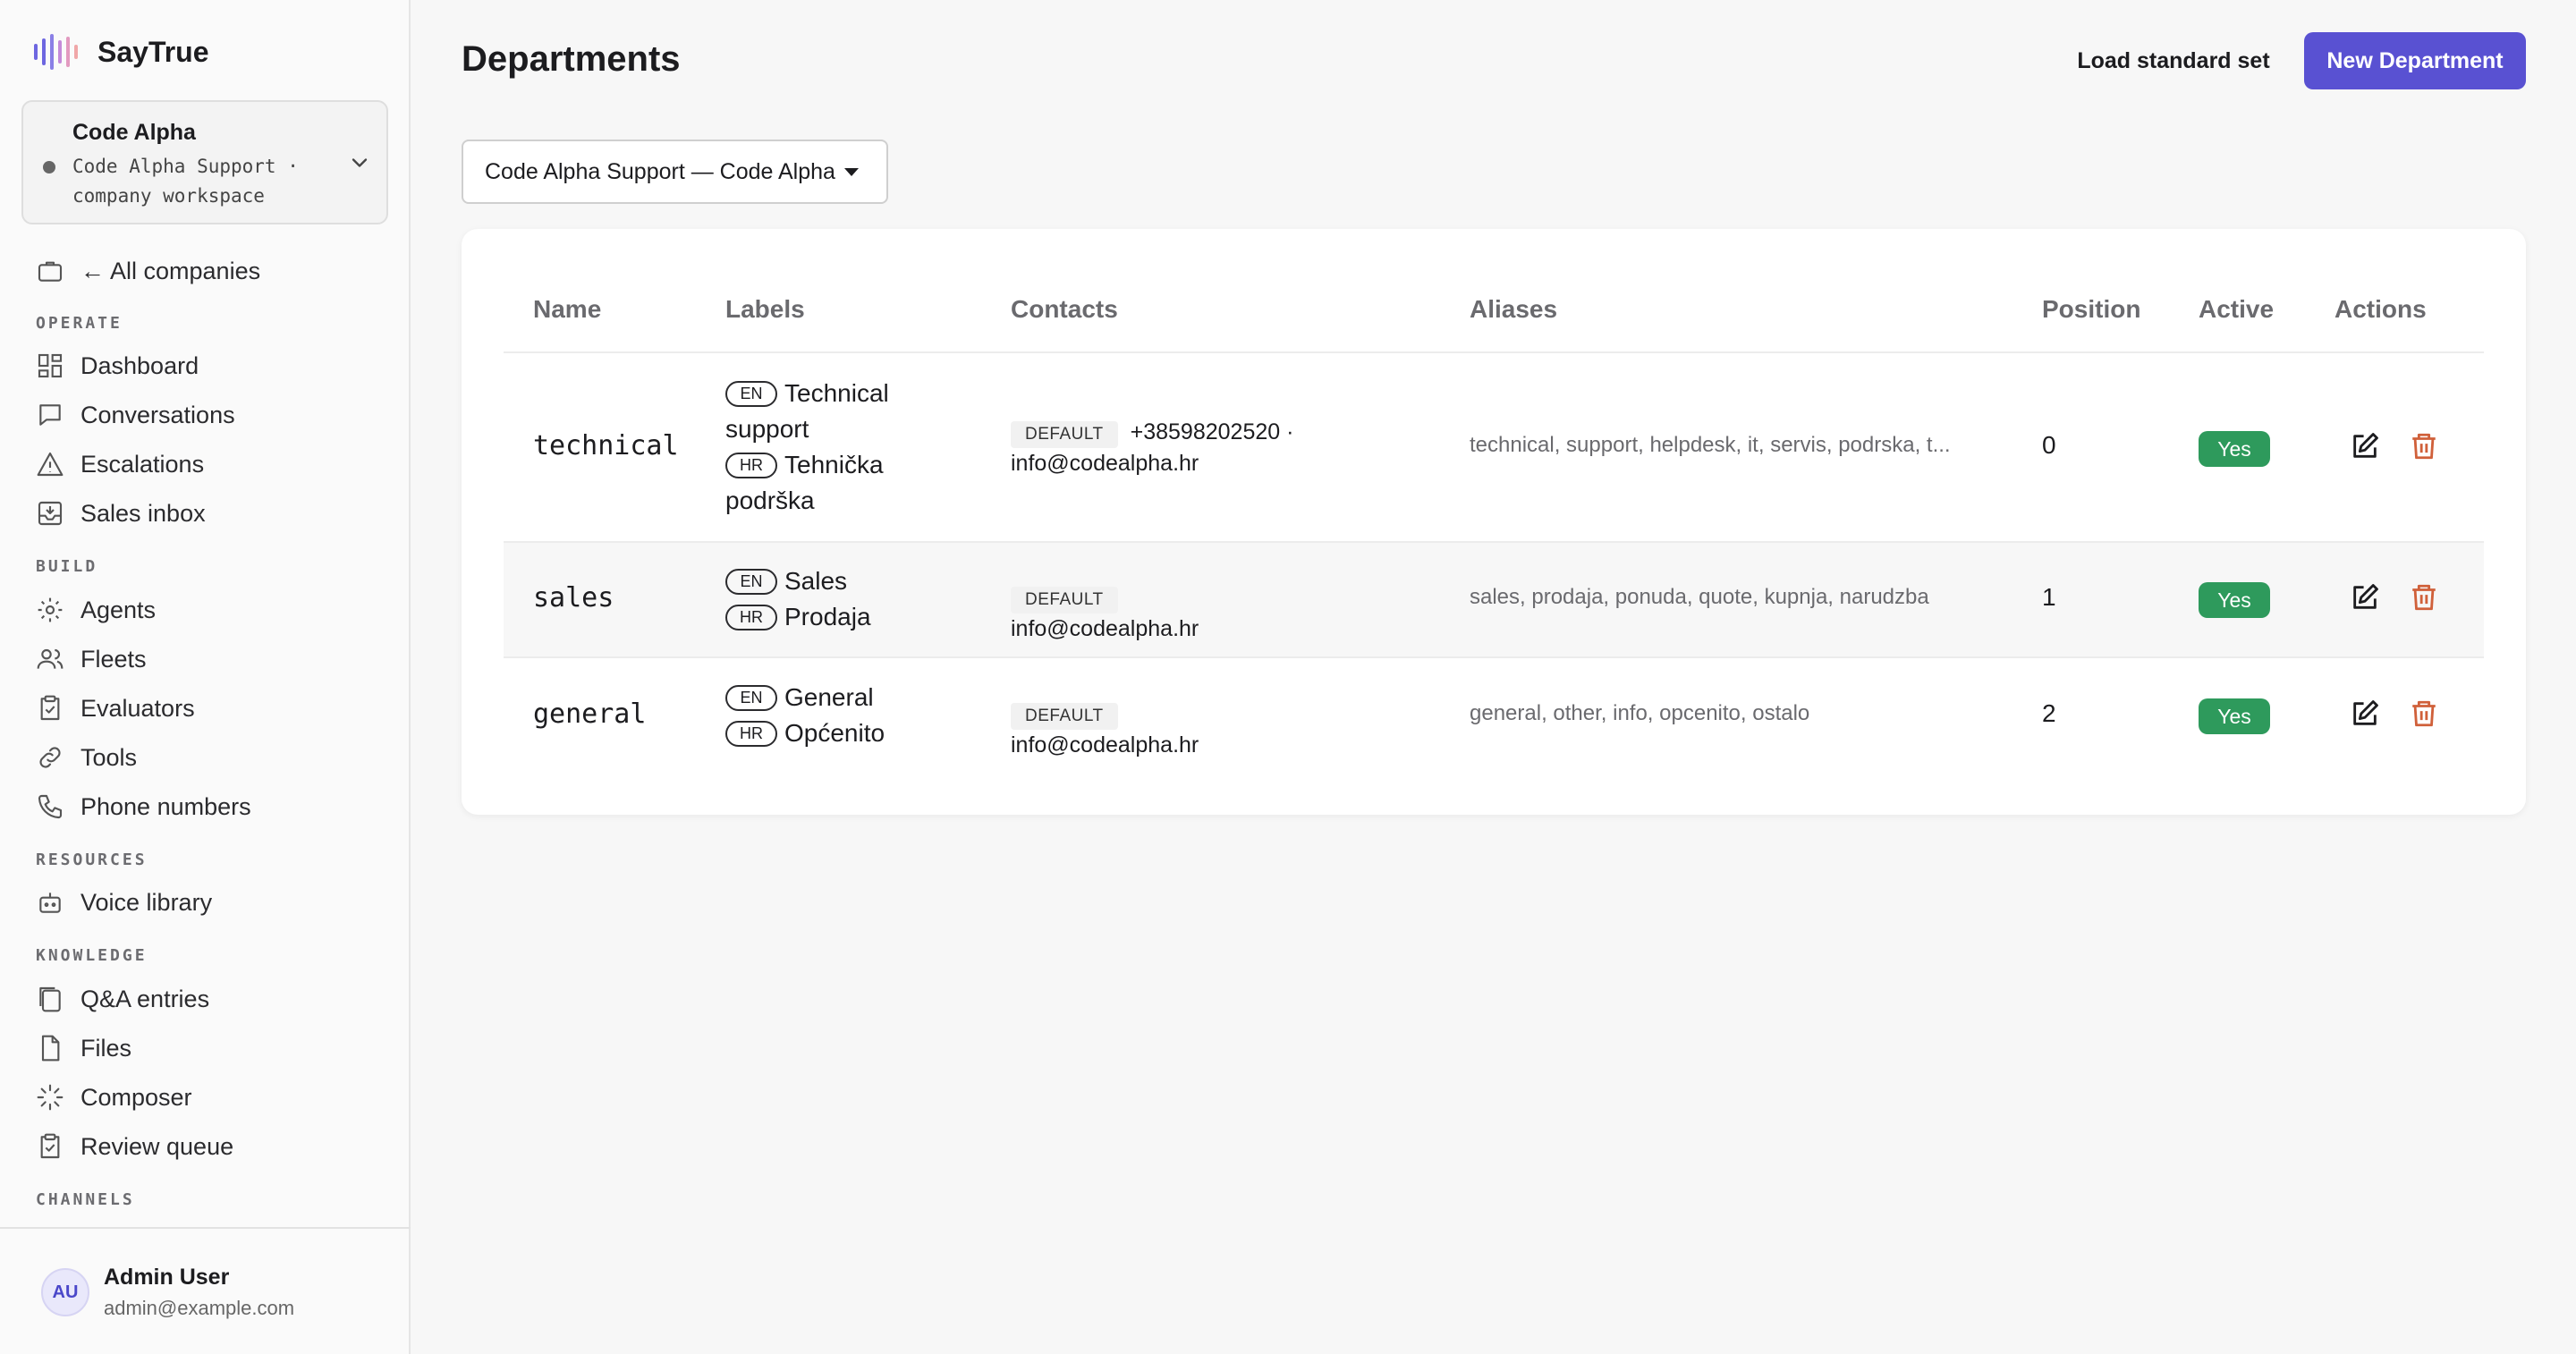  I want to click on position-cell: 0, so click(2049, 445).